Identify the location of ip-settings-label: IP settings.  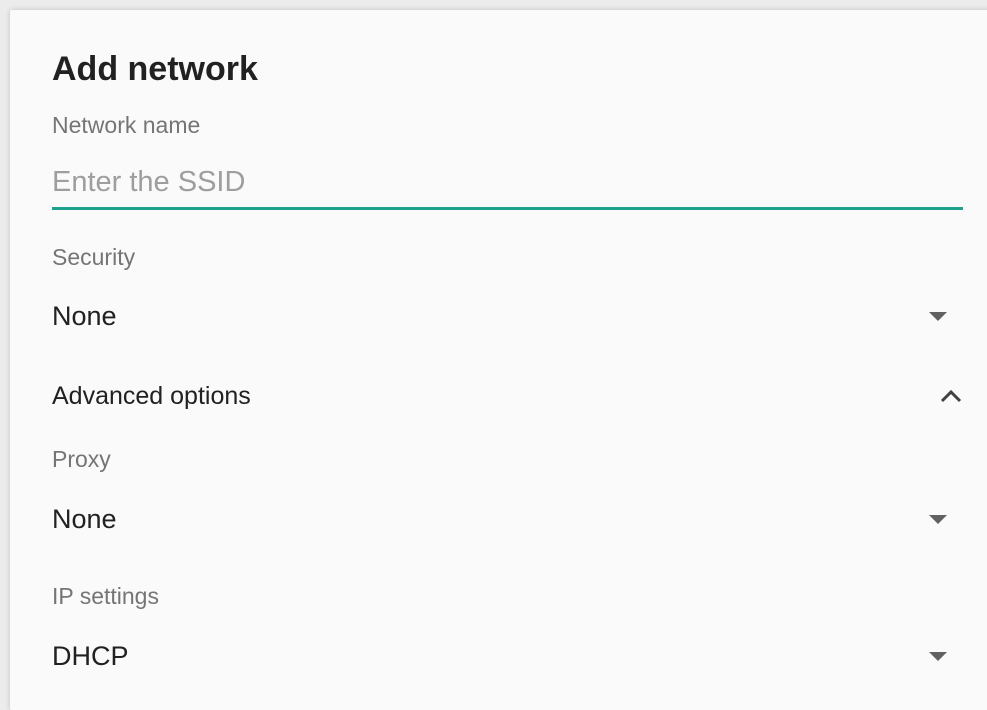
(105, 596).